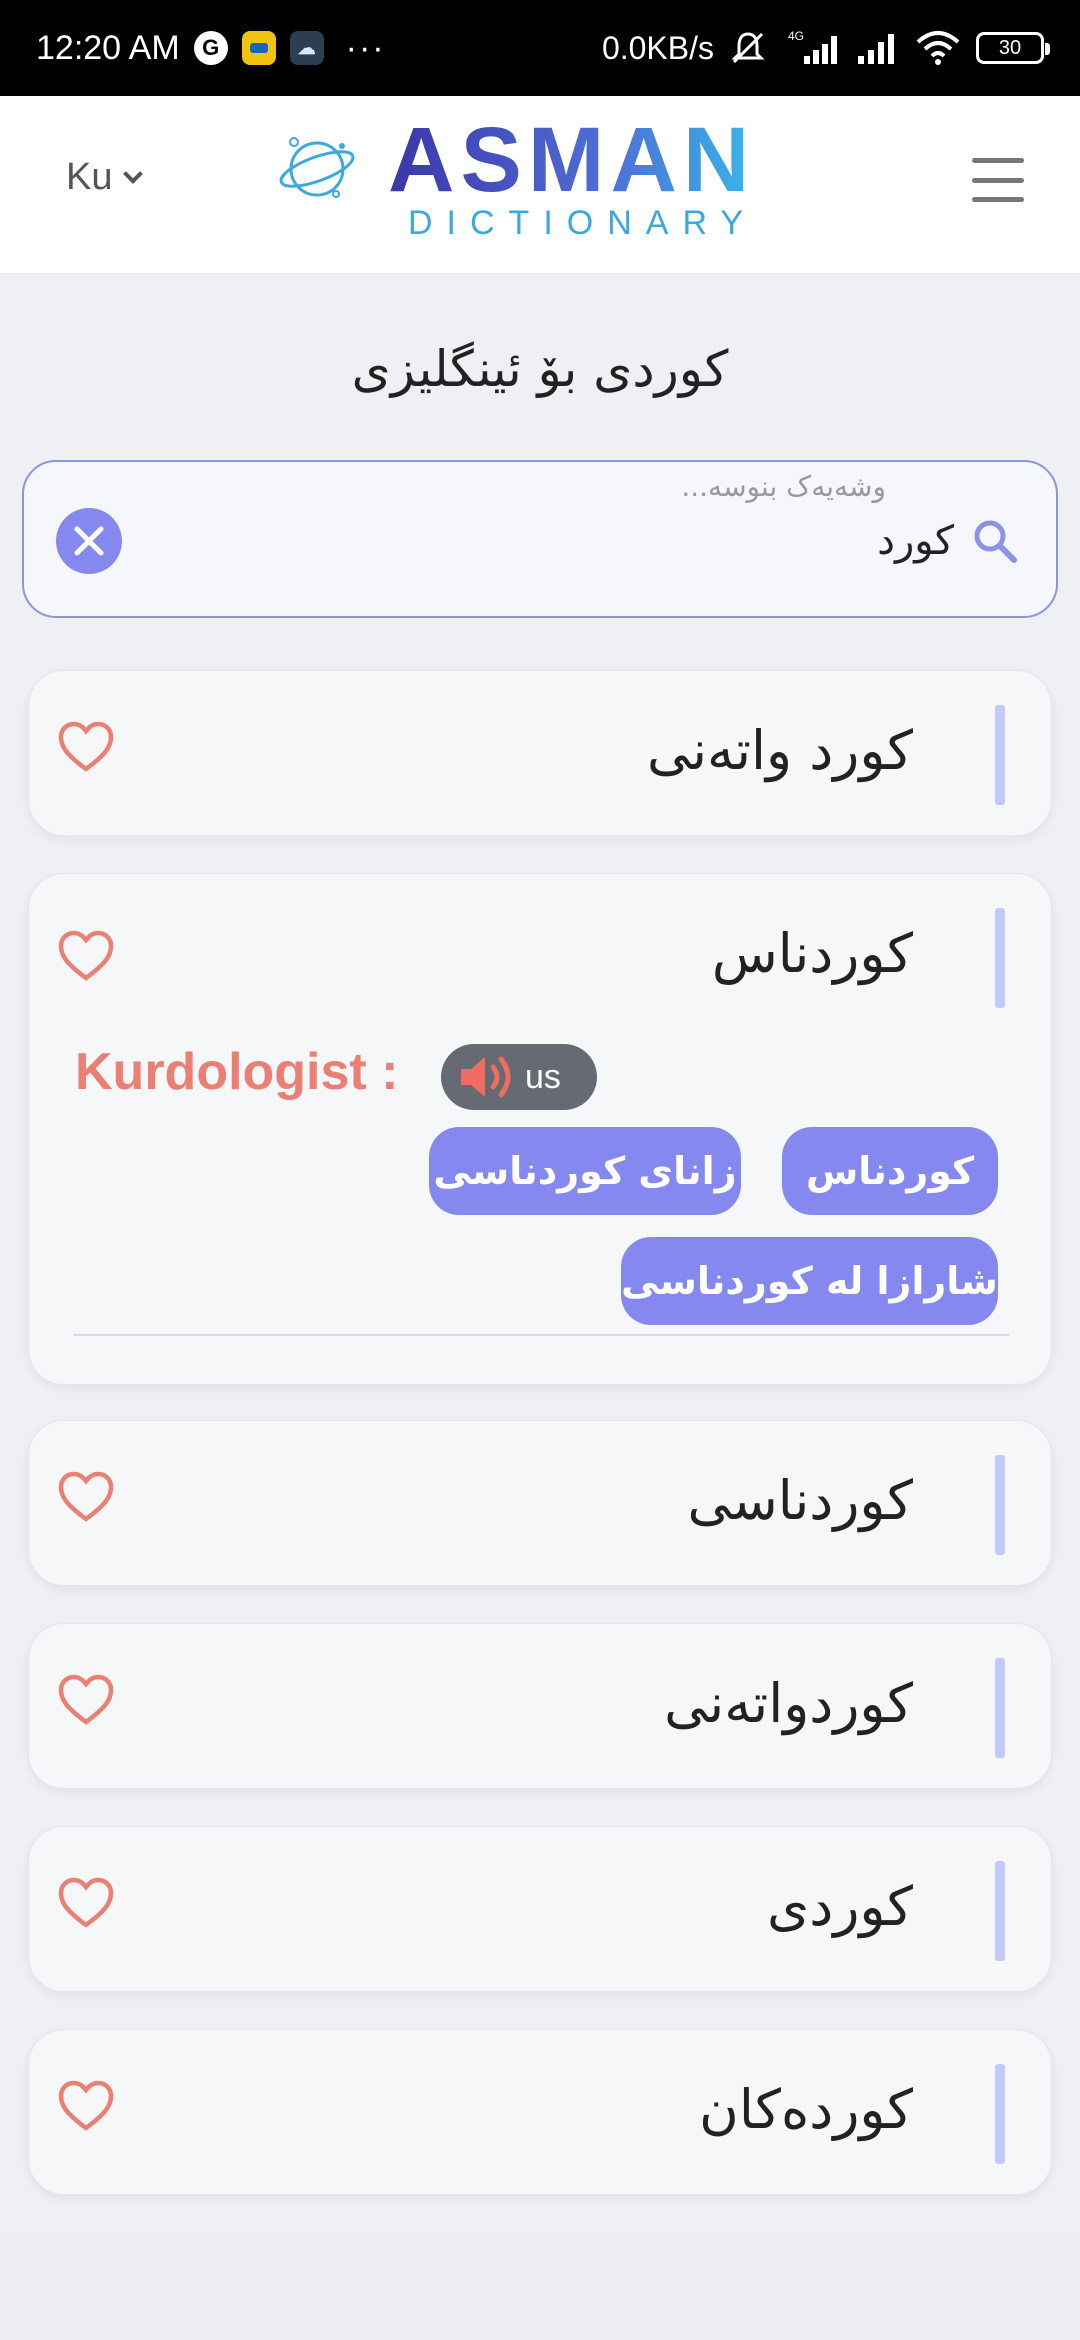 Image resolution: width=1080 pixels, height=2340 pixels. What do you see at coordinates (657, 47) in the screenshot?
I see `network-speed: 0.0KB/s` at bounding box center [657, 47].